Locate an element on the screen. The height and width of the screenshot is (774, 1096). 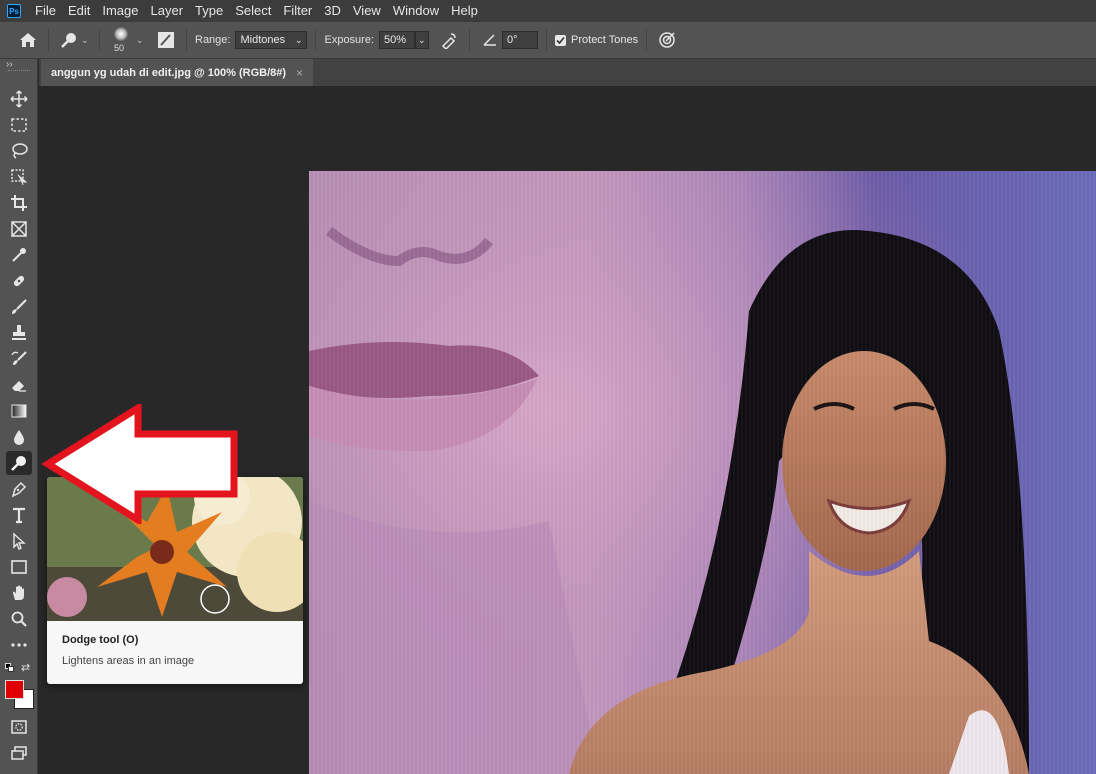
menu-filter: Filter is located at coordinates (297, 11).